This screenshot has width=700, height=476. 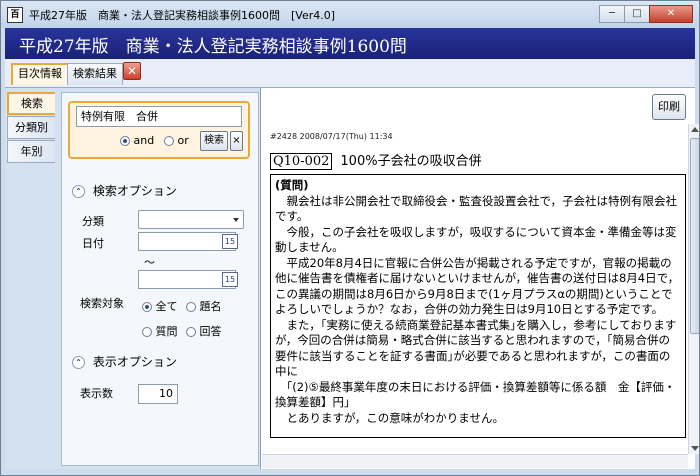 I want to click on vtab-category: 分類別, so click(x=31, y=127).